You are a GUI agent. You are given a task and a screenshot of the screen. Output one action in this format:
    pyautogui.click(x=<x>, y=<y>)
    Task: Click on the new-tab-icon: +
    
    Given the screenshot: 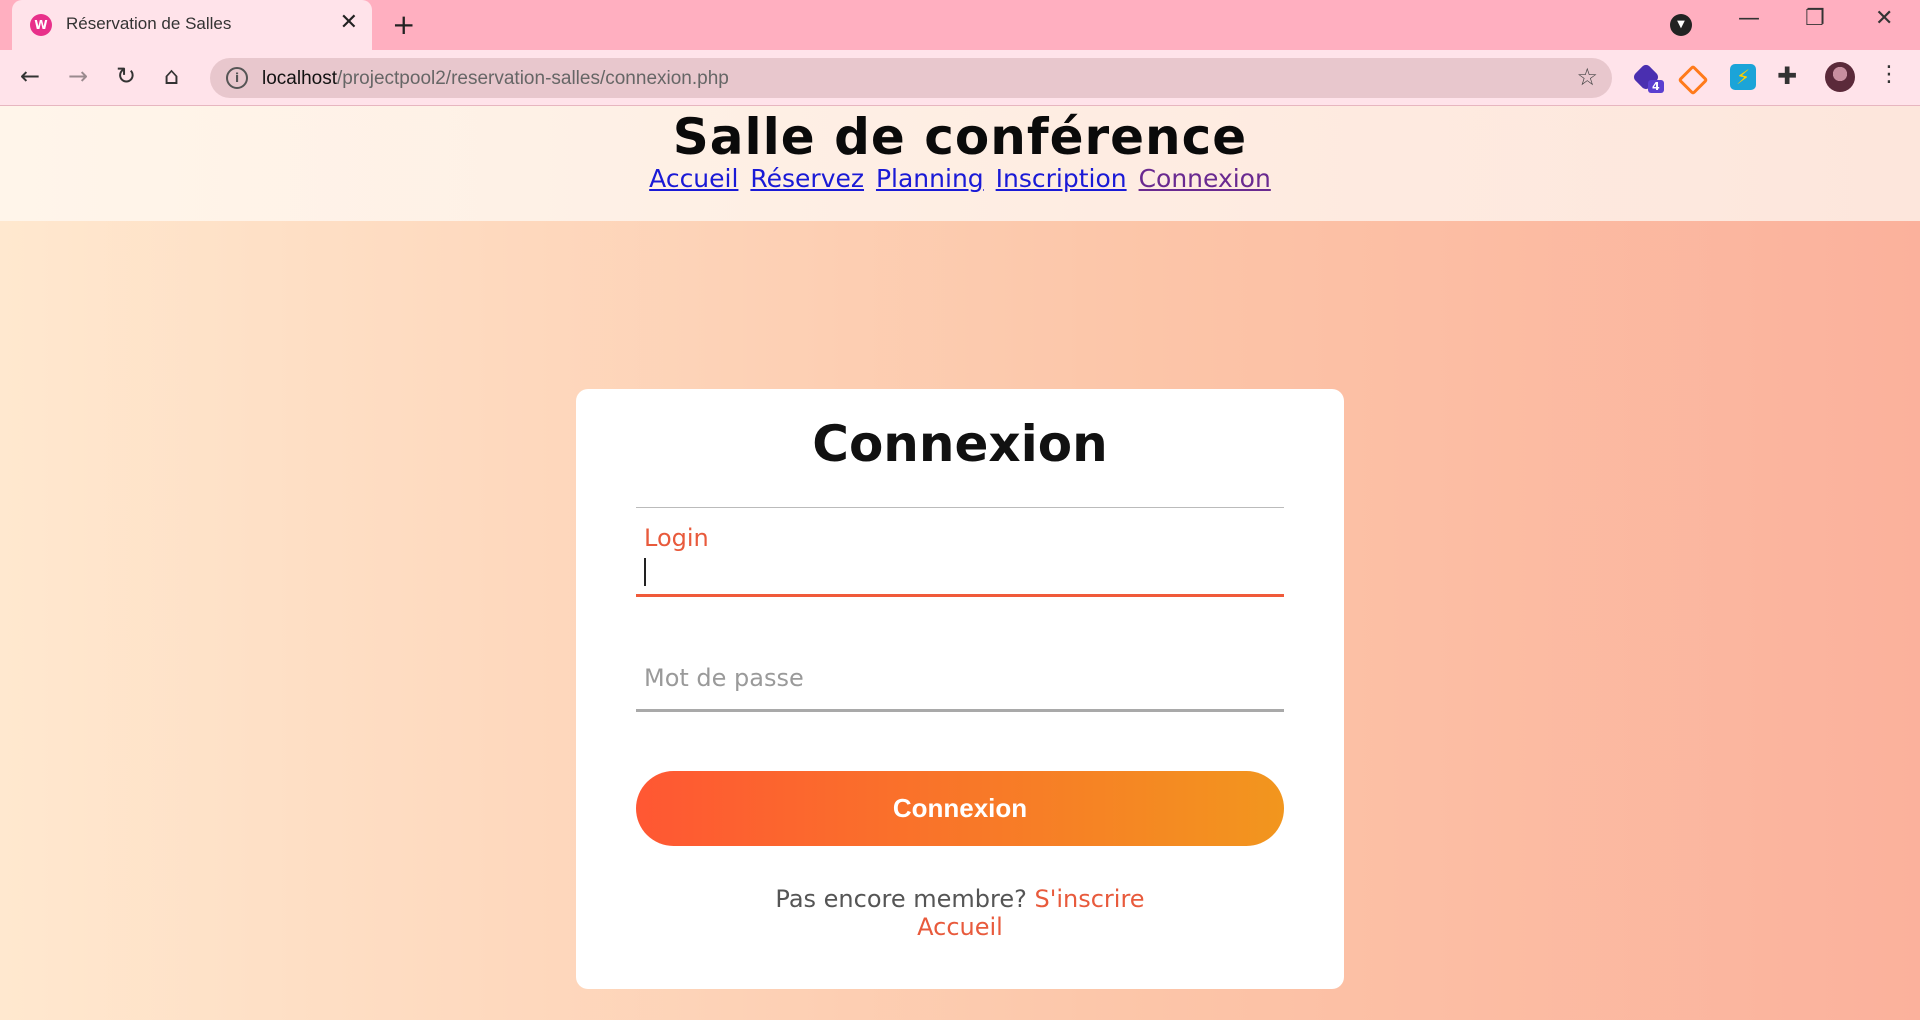 What is the action you would take?
    pyautogui.click(x=403, y=24)
    